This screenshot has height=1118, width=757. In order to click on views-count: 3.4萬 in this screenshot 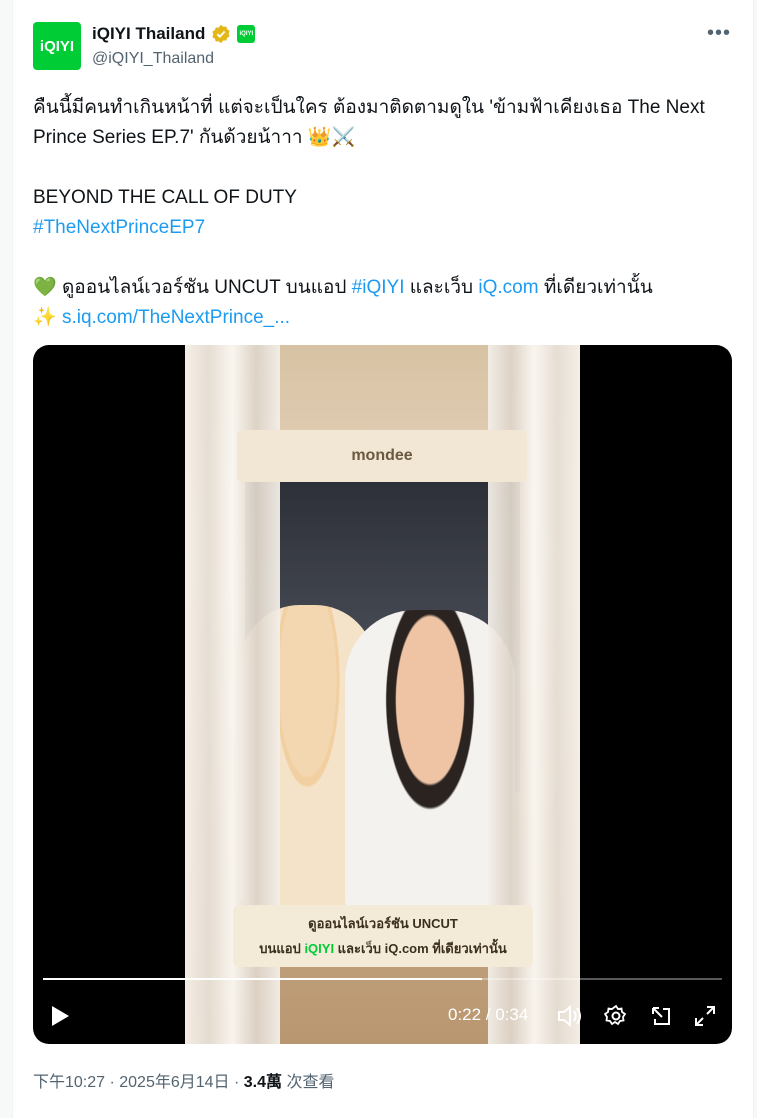, I will do `click(263, 1082)`.